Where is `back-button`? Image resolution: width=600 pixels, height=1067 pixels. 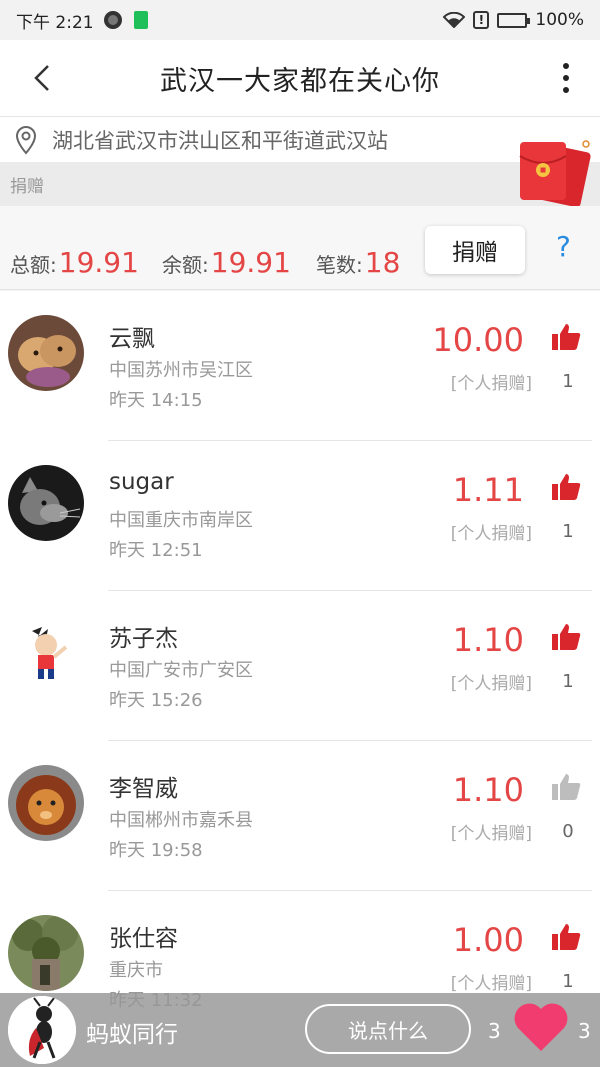 back-button is located at coordinates (42, 78).